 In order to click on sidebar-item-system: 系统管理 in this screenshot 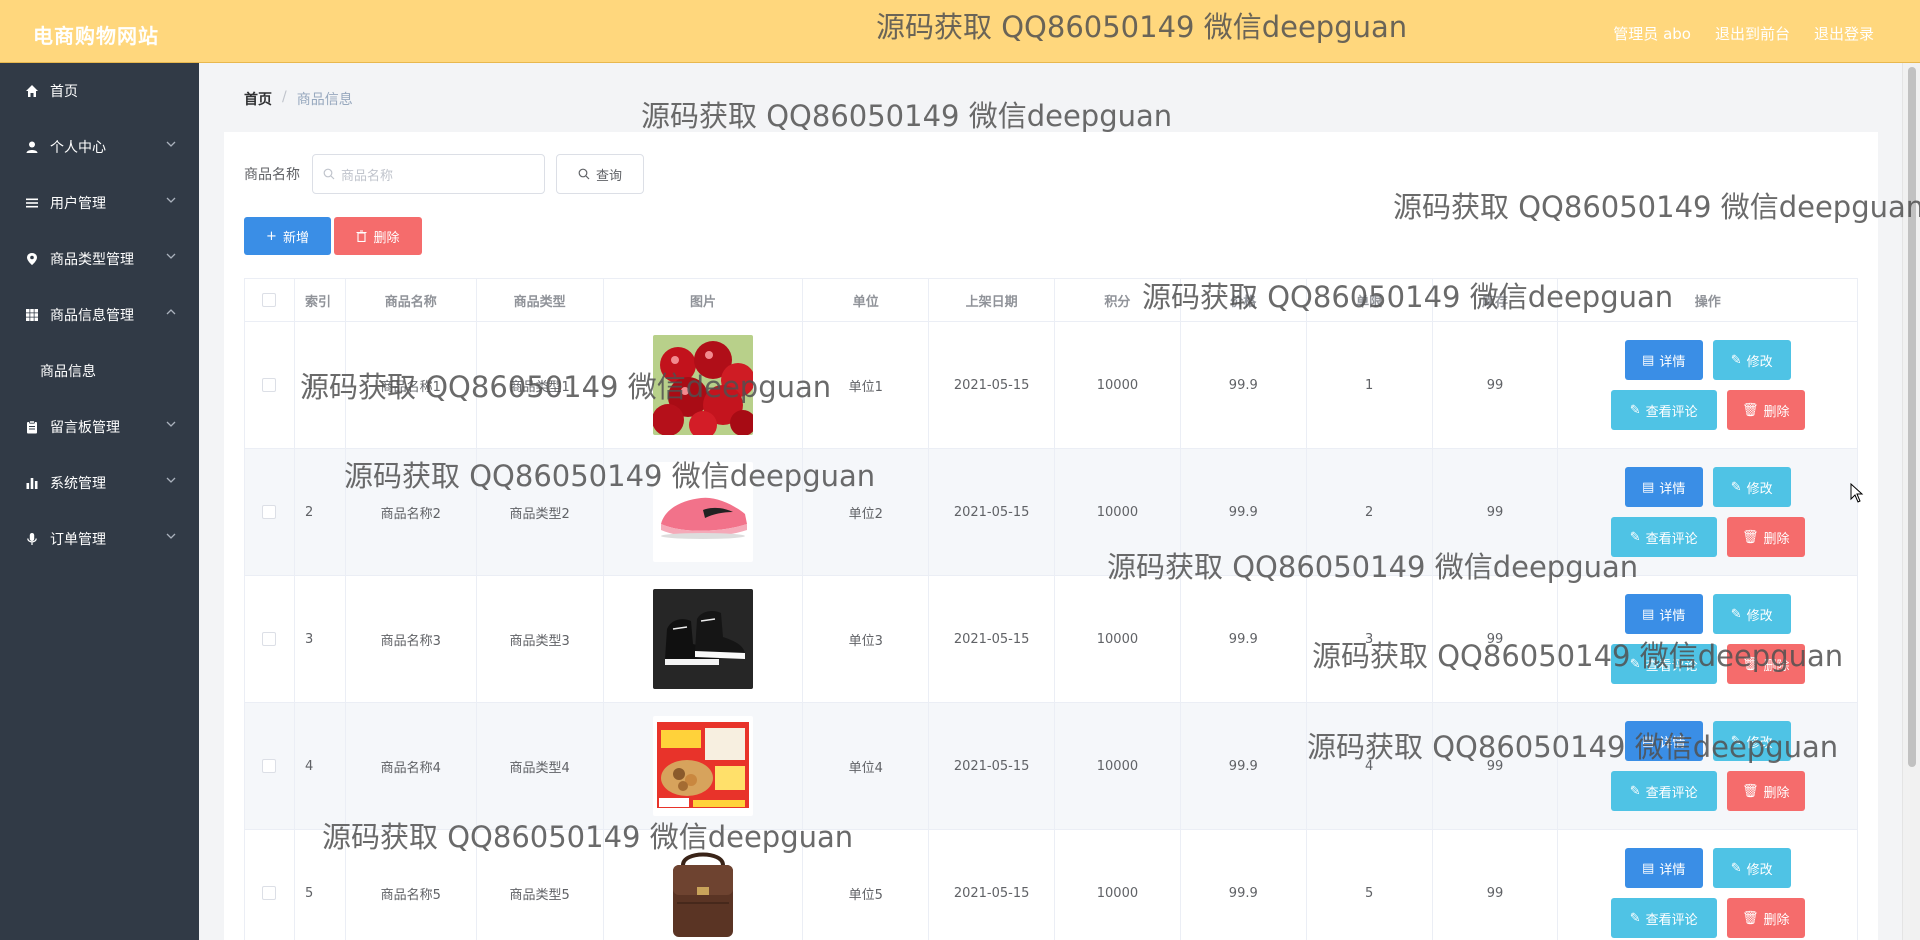, I will do `click(99, 483)`.